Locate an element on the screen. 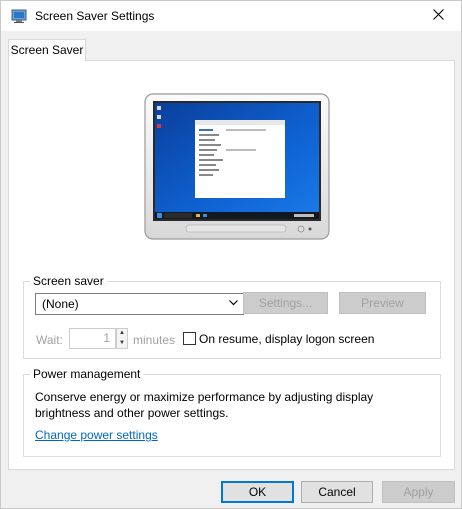  close-button is located at coordinates (438, 16).